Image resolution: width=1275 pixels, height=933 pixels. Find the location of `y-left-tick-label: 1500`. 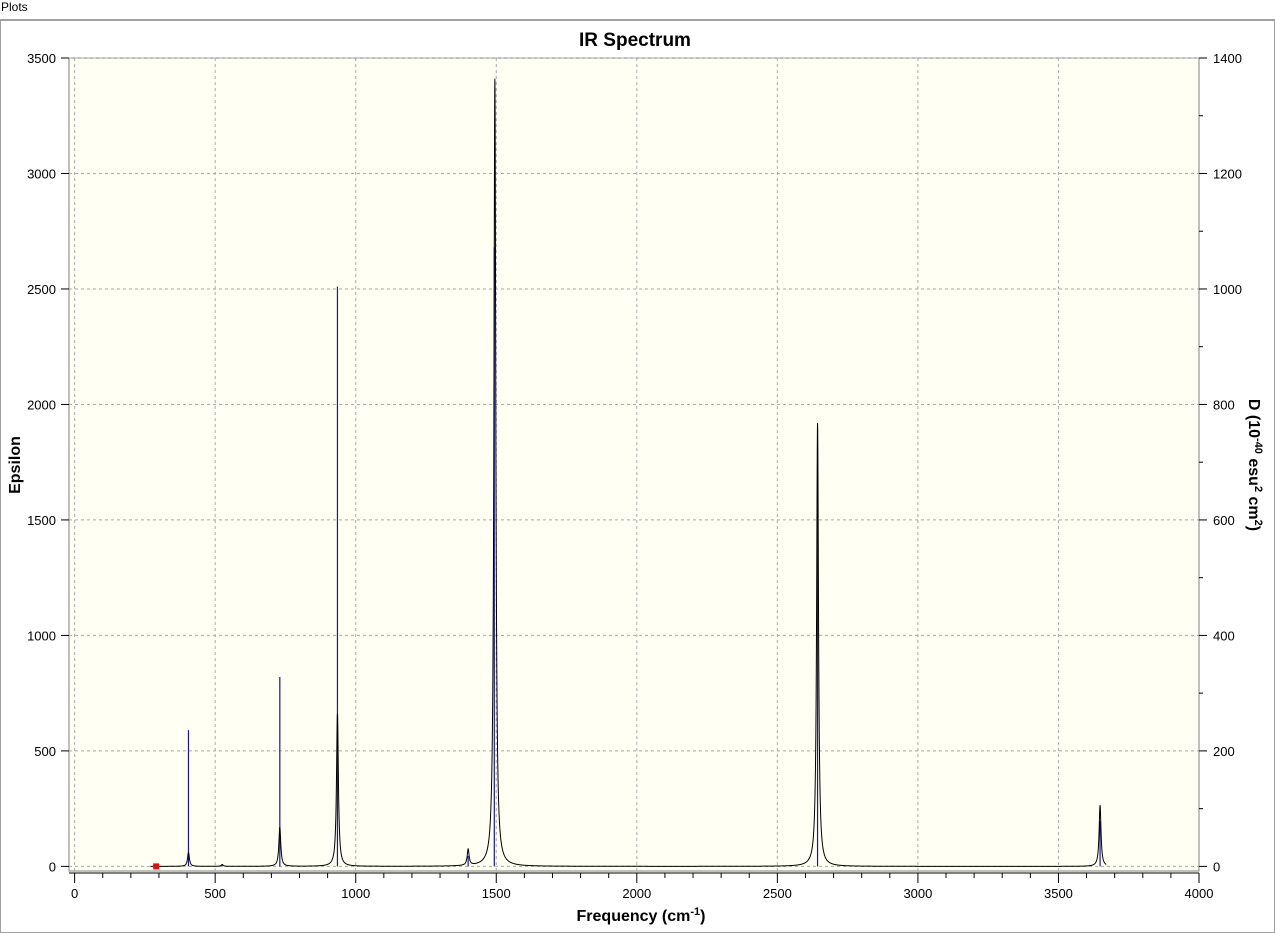

y-left-tick-label: 1500 is located at coordinates (41, 520).